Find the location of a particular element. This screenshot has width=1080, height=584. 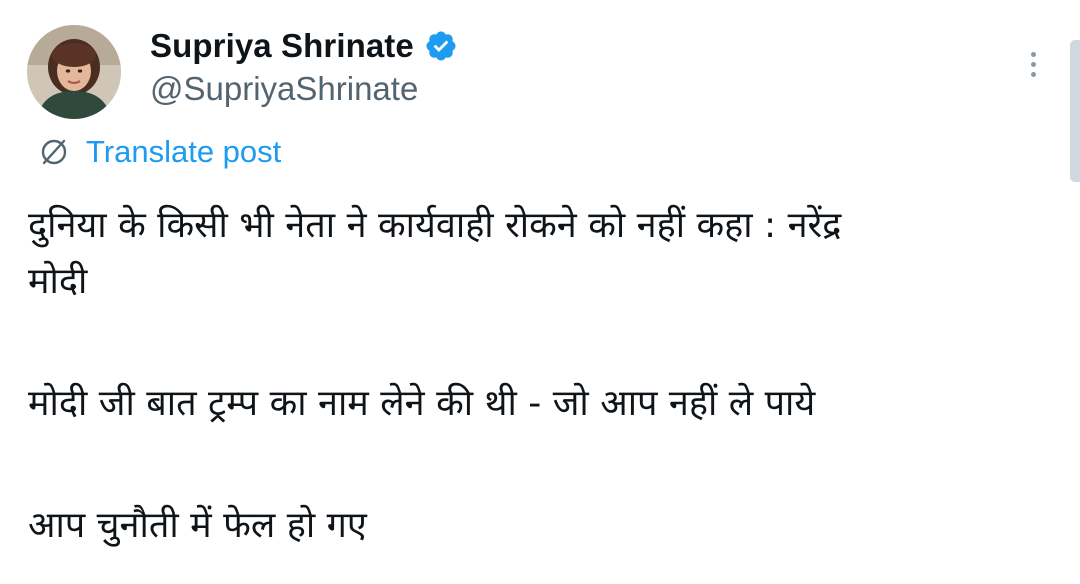

translate-post-link: Translate post is located at coordinates (159, 152).